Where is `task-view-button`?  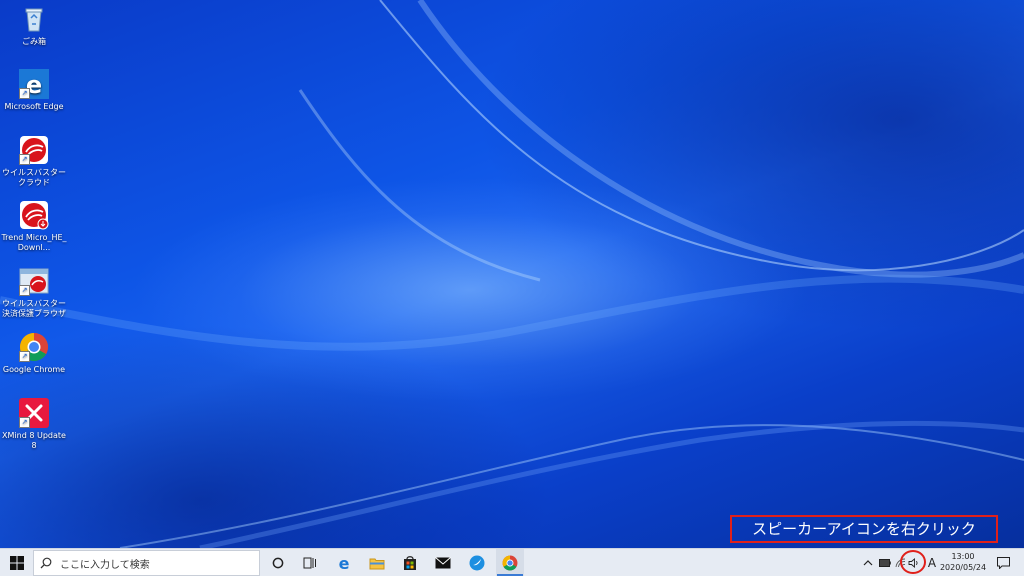 task-view-button is located at coordinates (310, 562).